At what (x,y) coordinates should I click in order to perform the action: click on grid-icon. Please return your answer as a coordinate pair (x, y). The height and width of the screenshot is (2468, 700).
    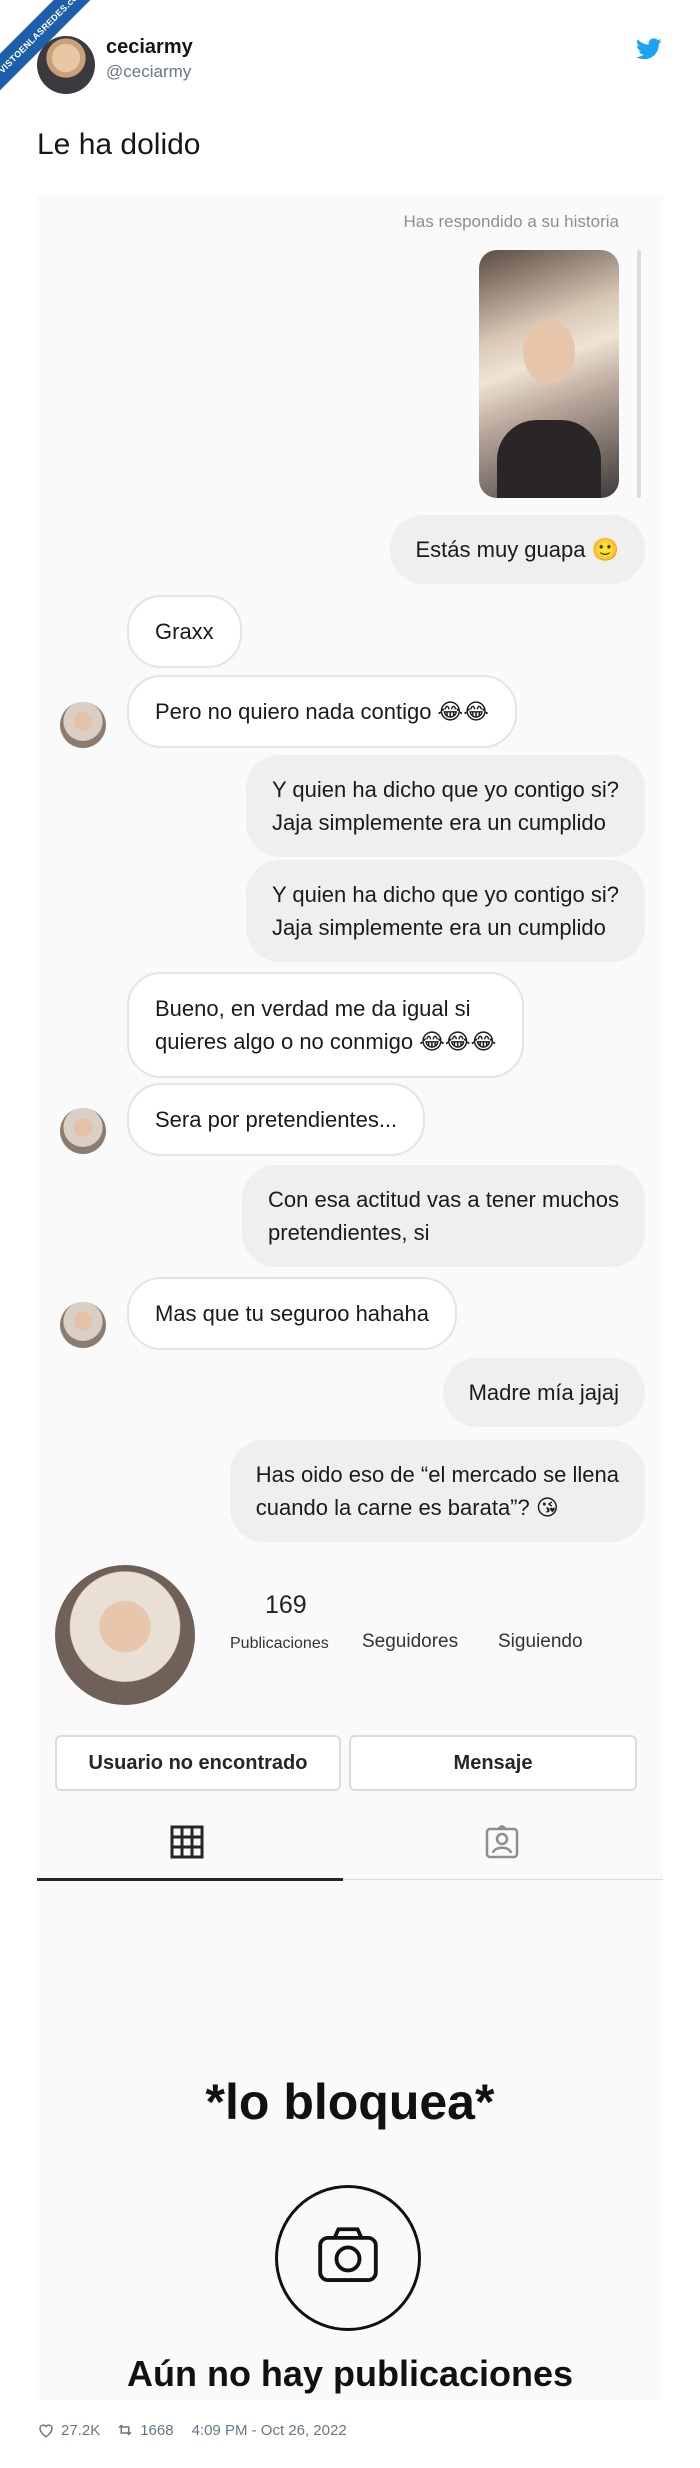
    Looking at the image, I should click on (187, 1842).